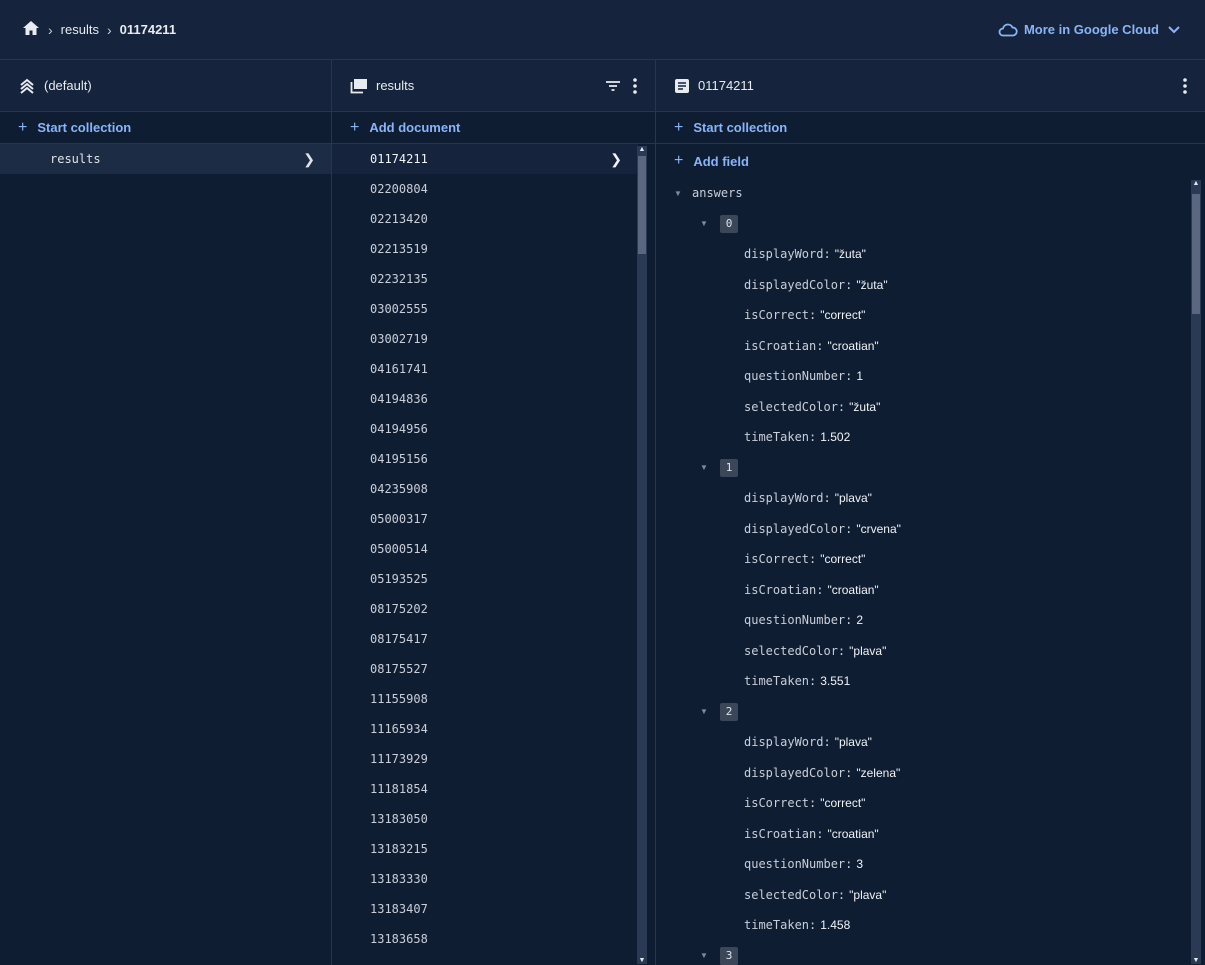 Image resolution: width=1205 pixels, height=965 pixels. Describe the element at coordinates (921, 681) in the screenshot. I see `field-row: timeTaken: 3.551` at that location.